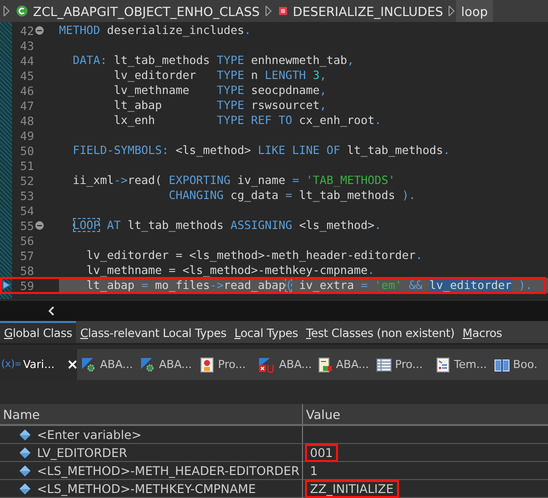 The width and height of the screenshot is (548, 498). What do you see at coordinates (519, 364) in the screenshot?
I see `view-tab: Boo.` at bounding box center [519, 364].